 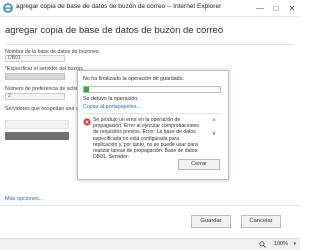 I want to click on maximize-button: □, so click(x=276, y=8).